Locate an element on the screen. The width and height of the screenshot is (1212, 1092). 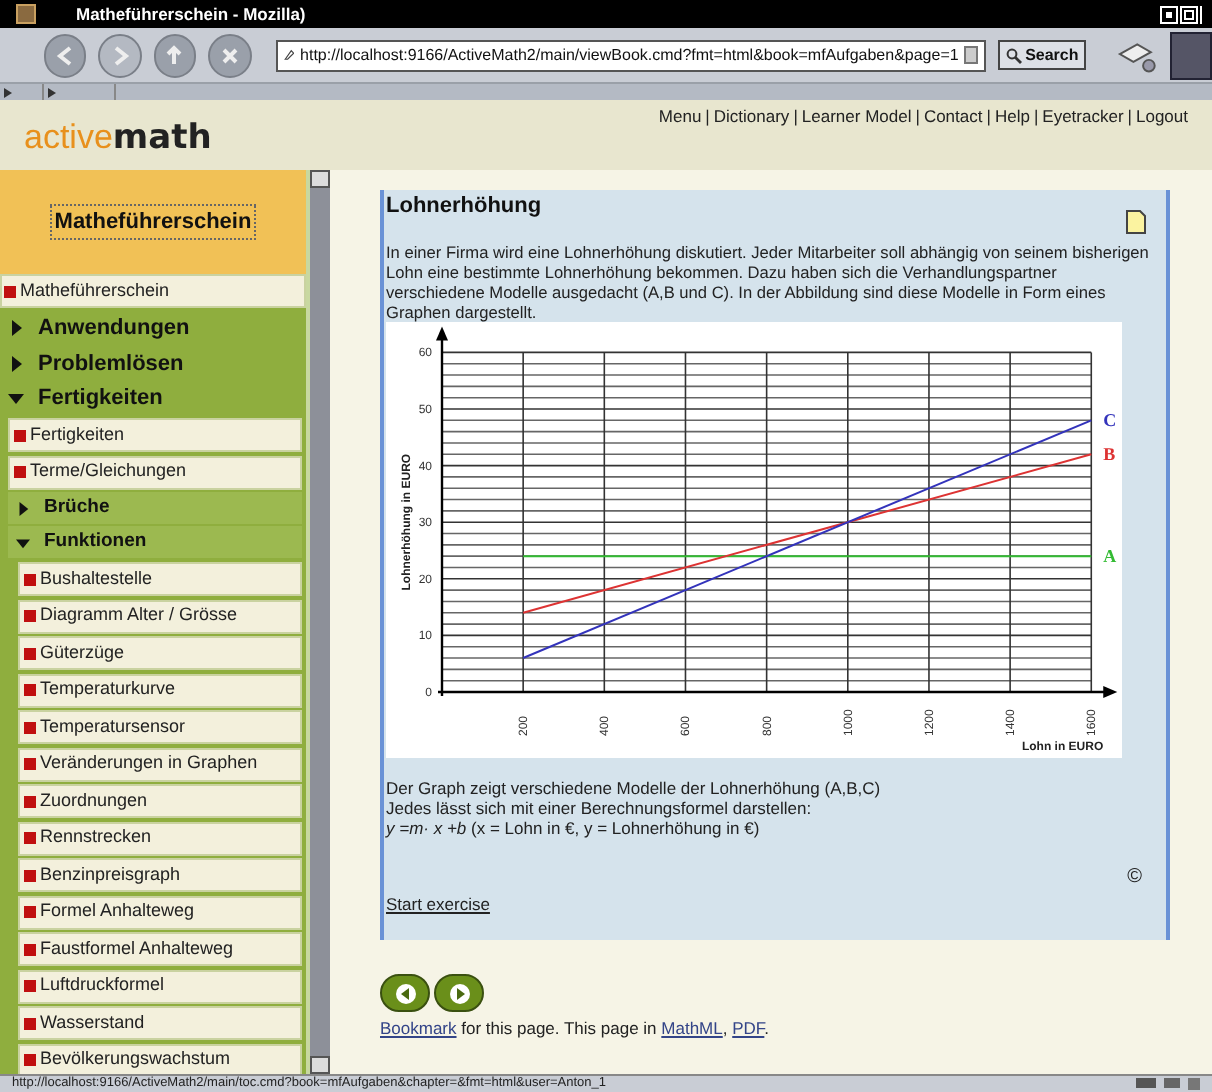
sidebar-item: Terme/Gleichungen is located at coordinates (155, 472).